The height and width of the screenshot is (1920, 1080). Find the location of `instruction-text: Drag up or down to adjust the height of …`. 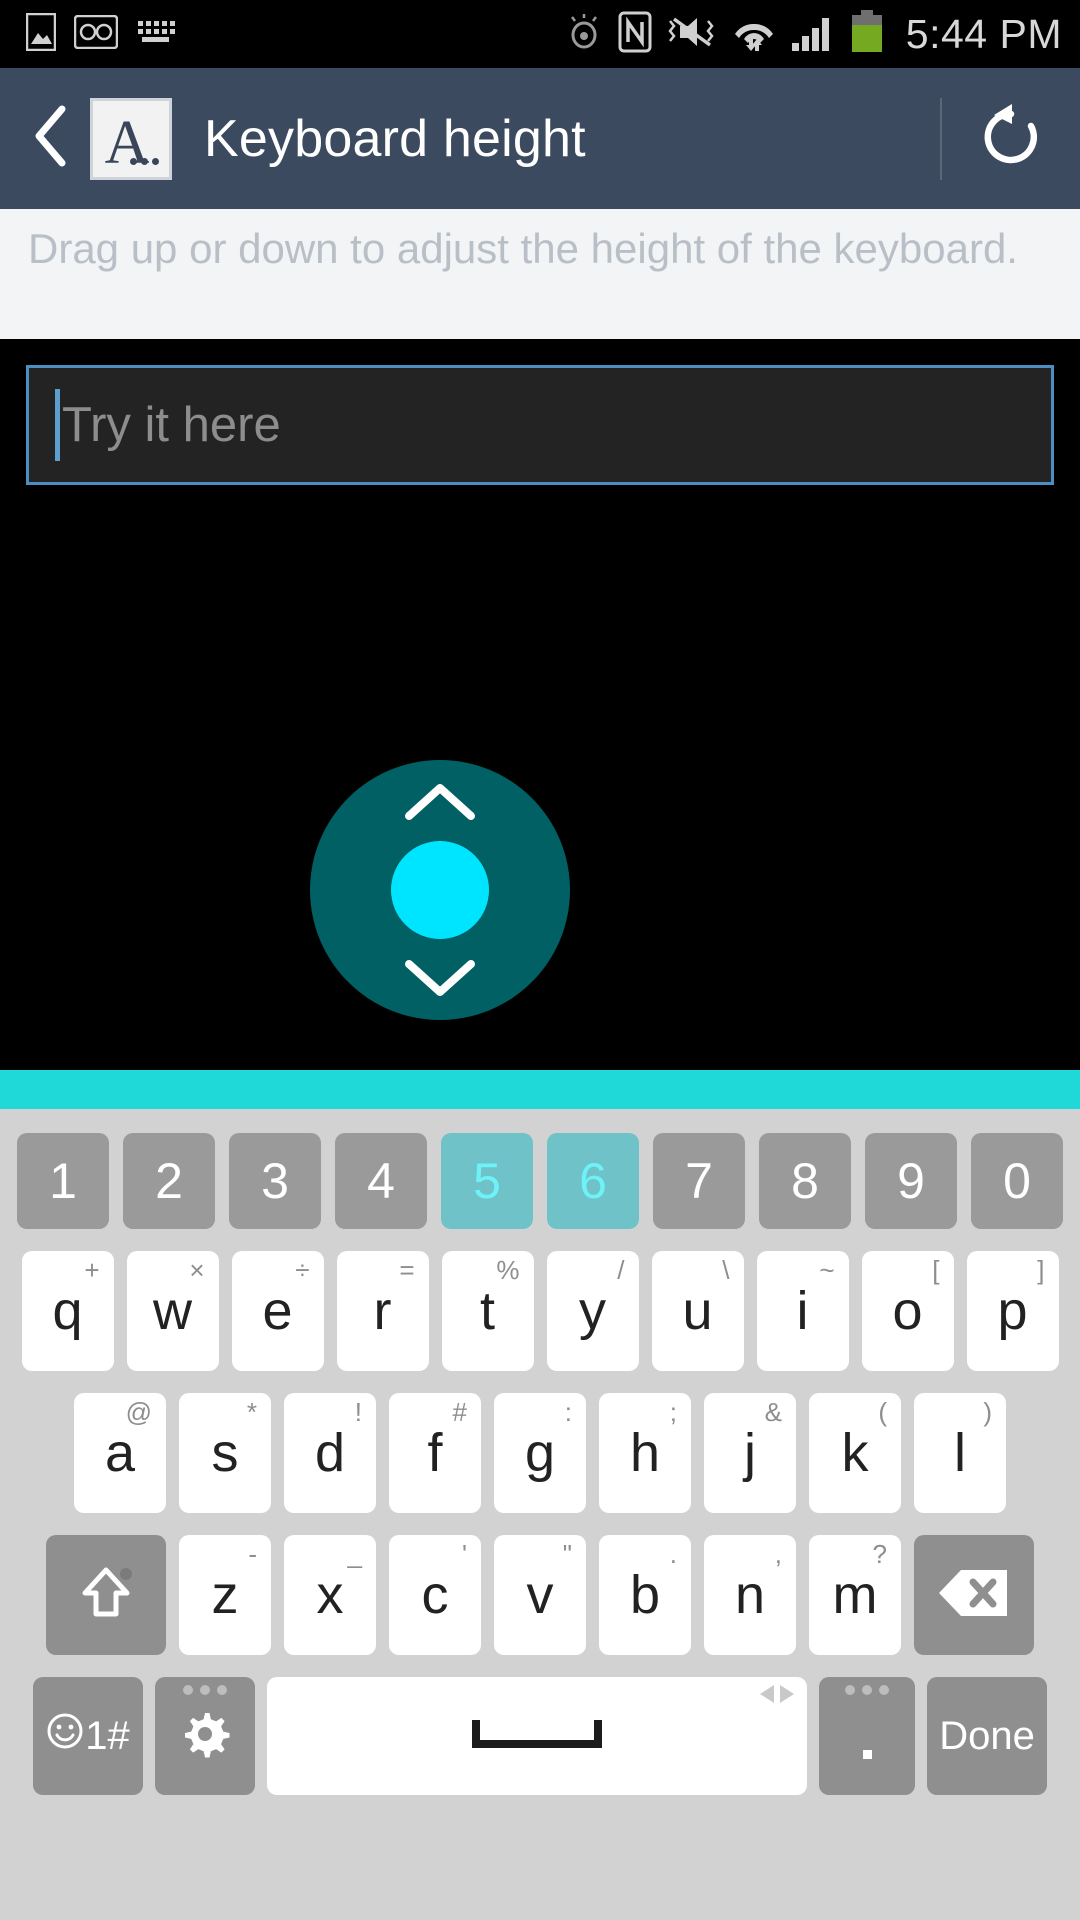

instruction-text: Drag up or down to adjust the height of … is located at coordinates (523, 248).